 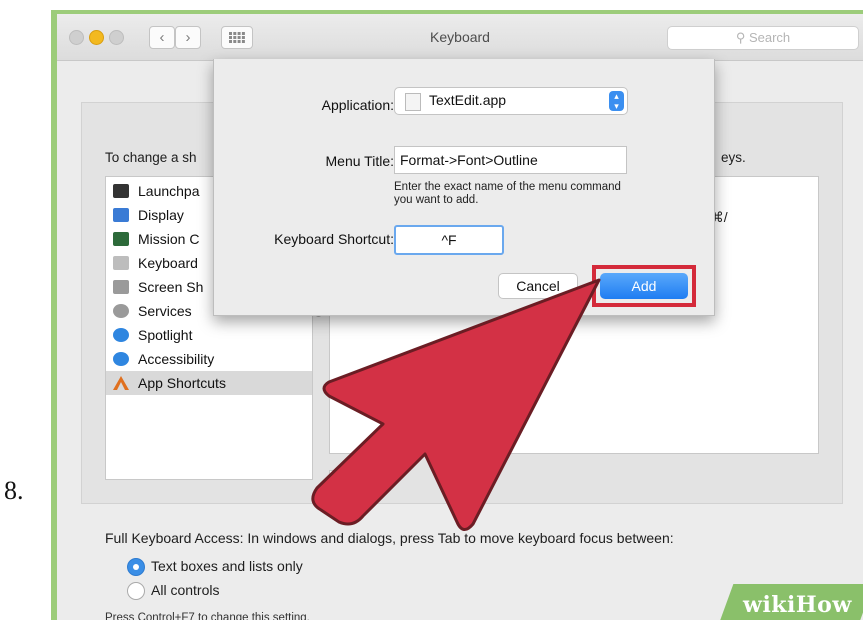 I want to click on pointer-arrow-icon, so click(x=456, y=404).